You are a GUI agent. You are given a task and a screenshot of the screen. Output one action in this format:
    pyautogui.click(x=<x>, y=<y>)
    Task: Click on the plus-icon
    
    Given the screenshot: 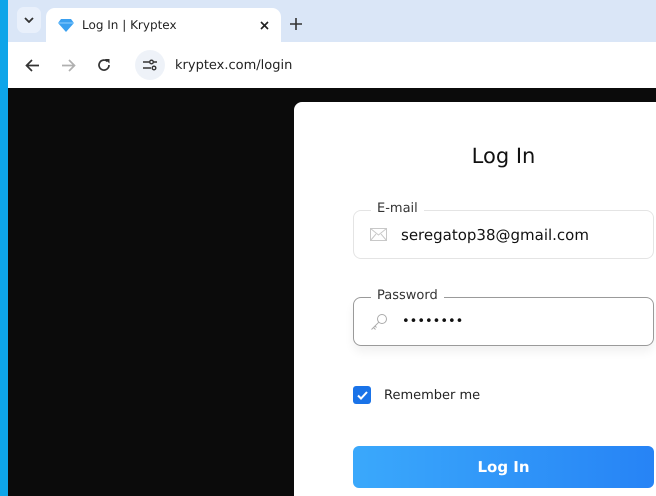 What is the action you would take?
    pyautogui.click(x=296, y=24)
    